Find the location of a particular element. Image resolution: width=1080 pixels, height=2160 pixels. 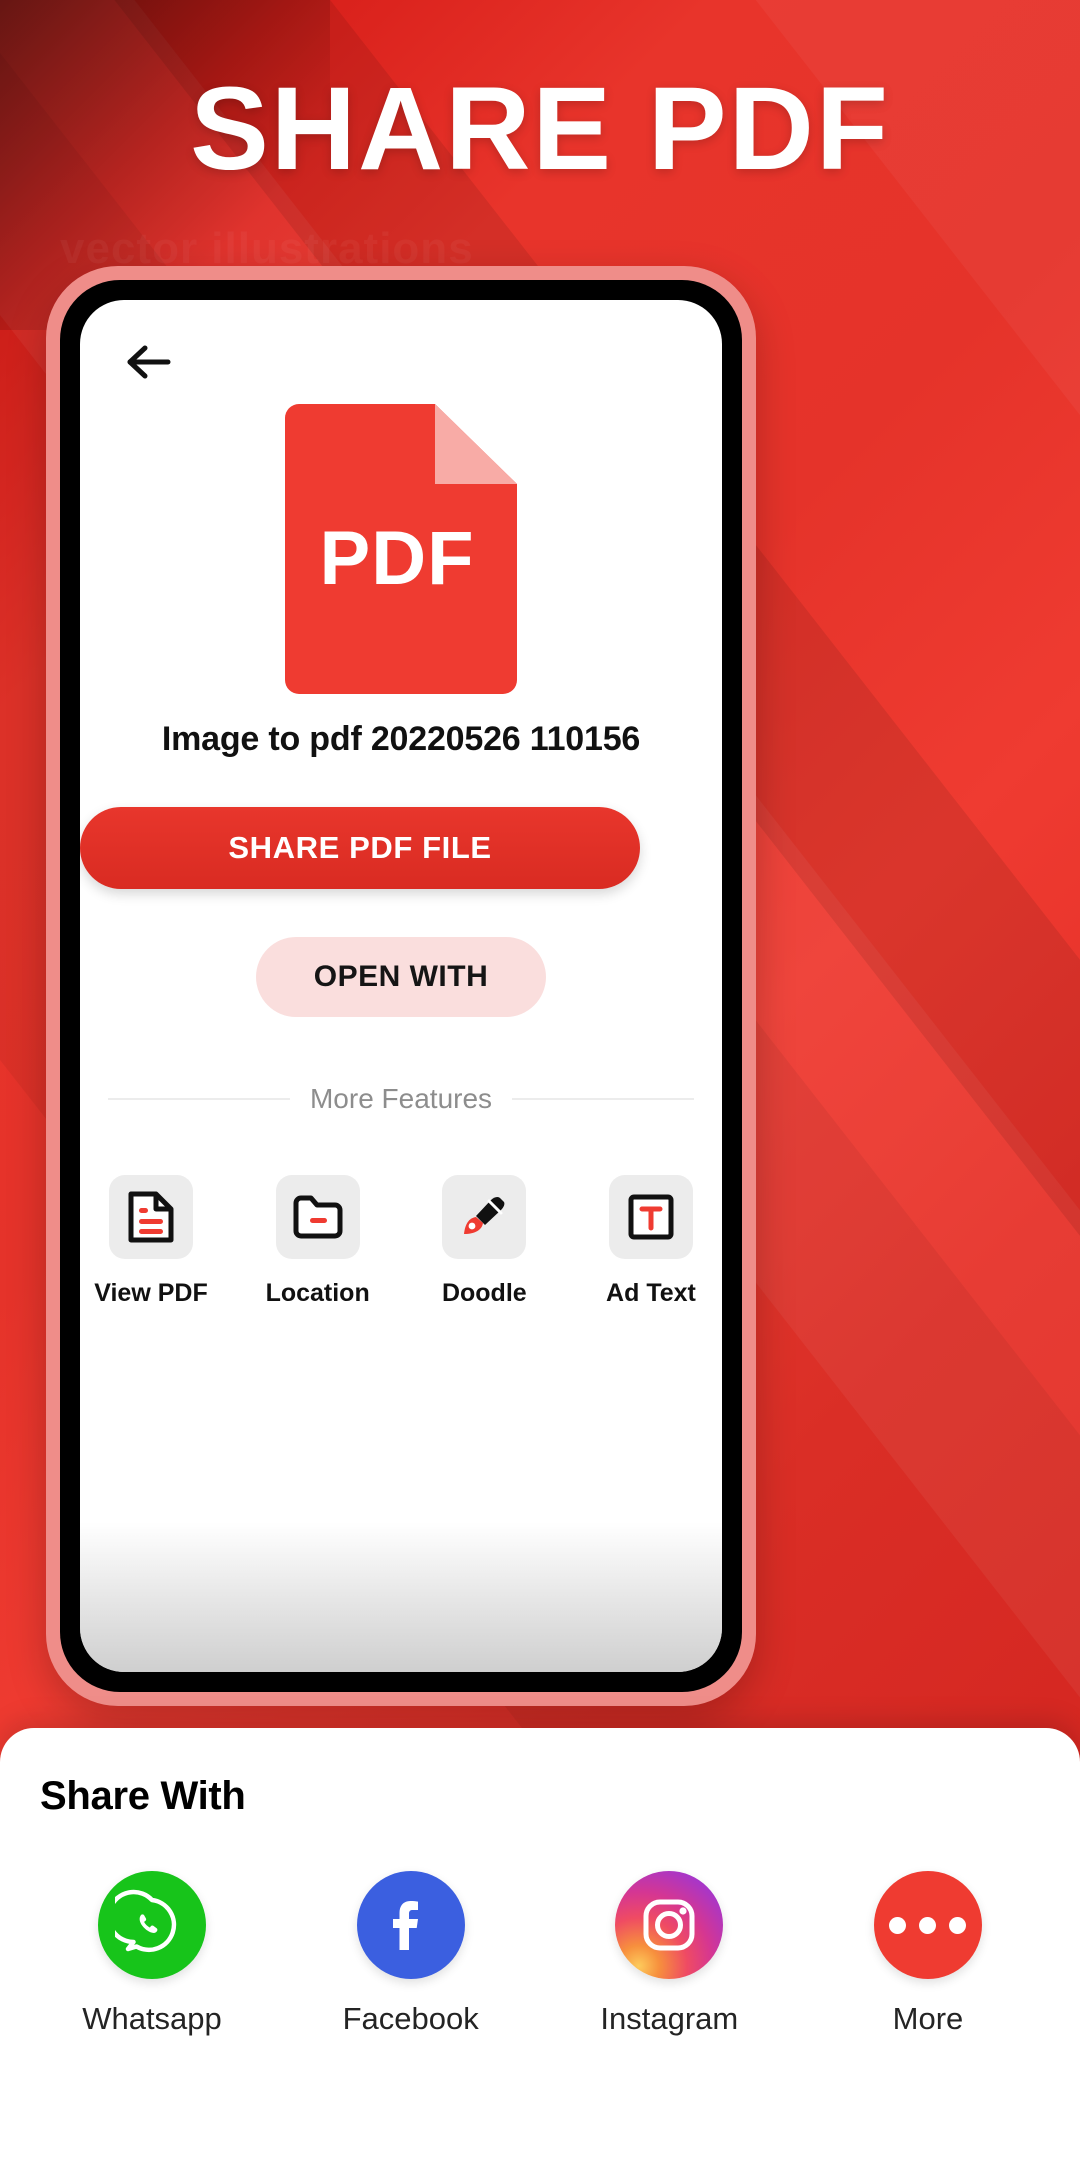

ellipsis-glyph is located at coordinates (928, 1925).